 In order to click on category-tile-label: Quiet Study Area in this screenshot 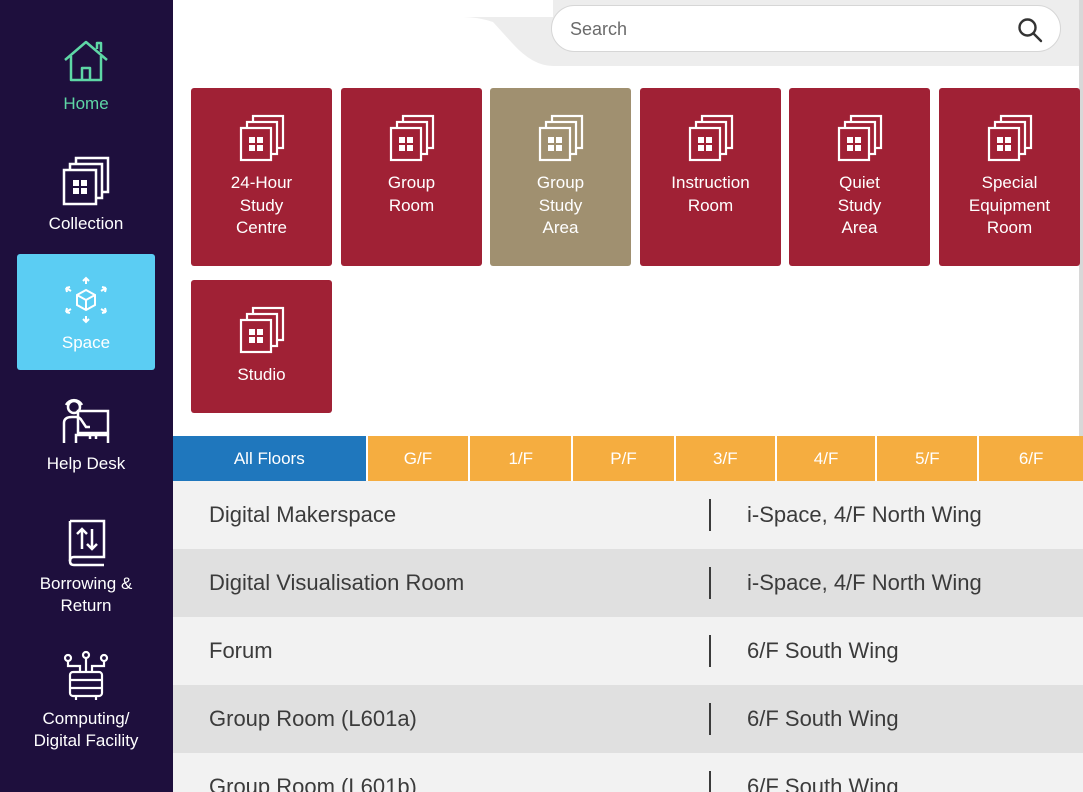, I will do `click(859, 205)`.